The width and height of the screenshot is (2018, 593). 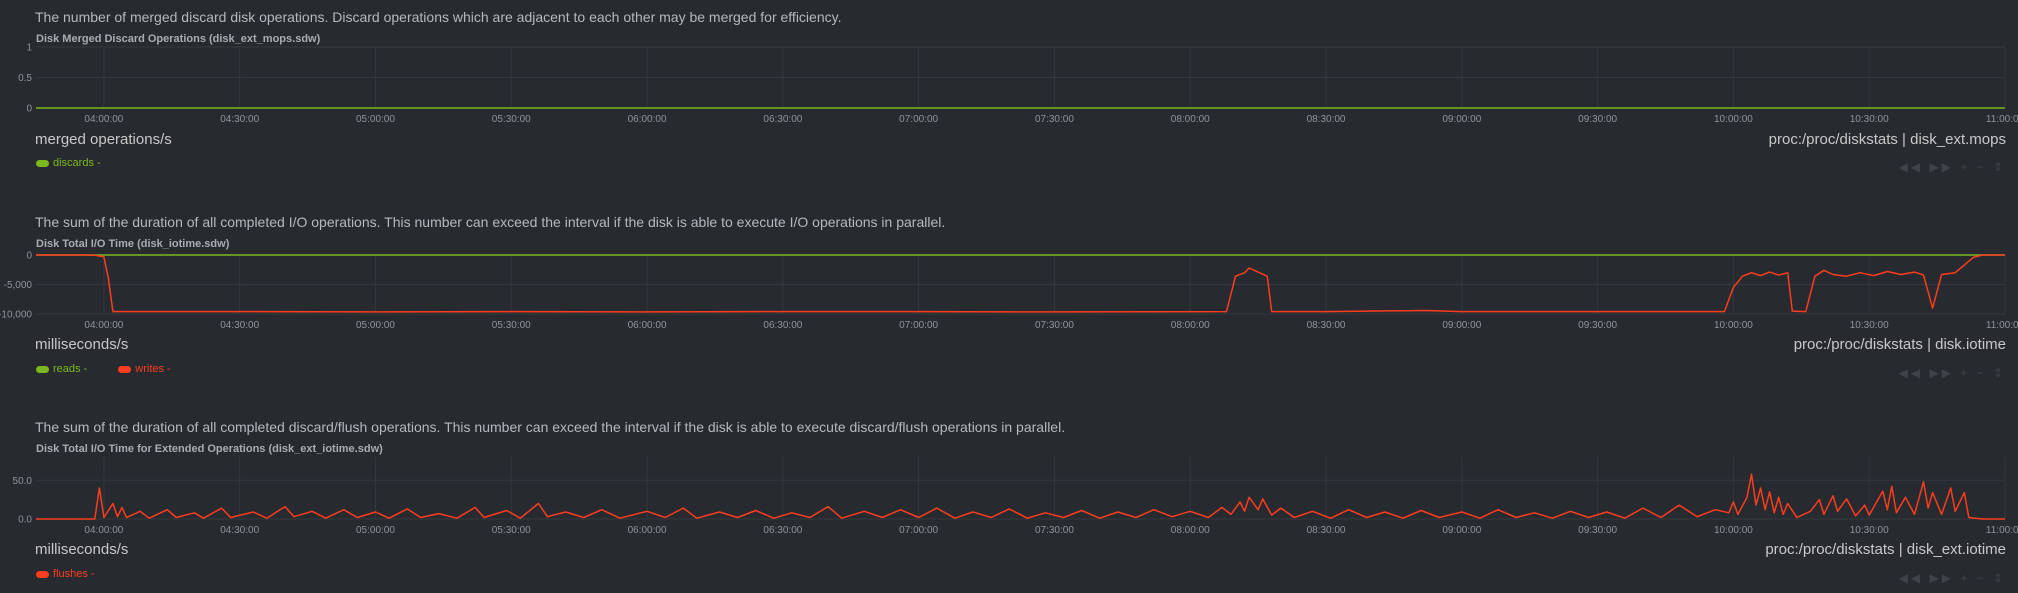 What do you see at coordinates (82, 549) in the screenshot?
I see `units-label: milliseconds/s` at bounding box center [82, 549].